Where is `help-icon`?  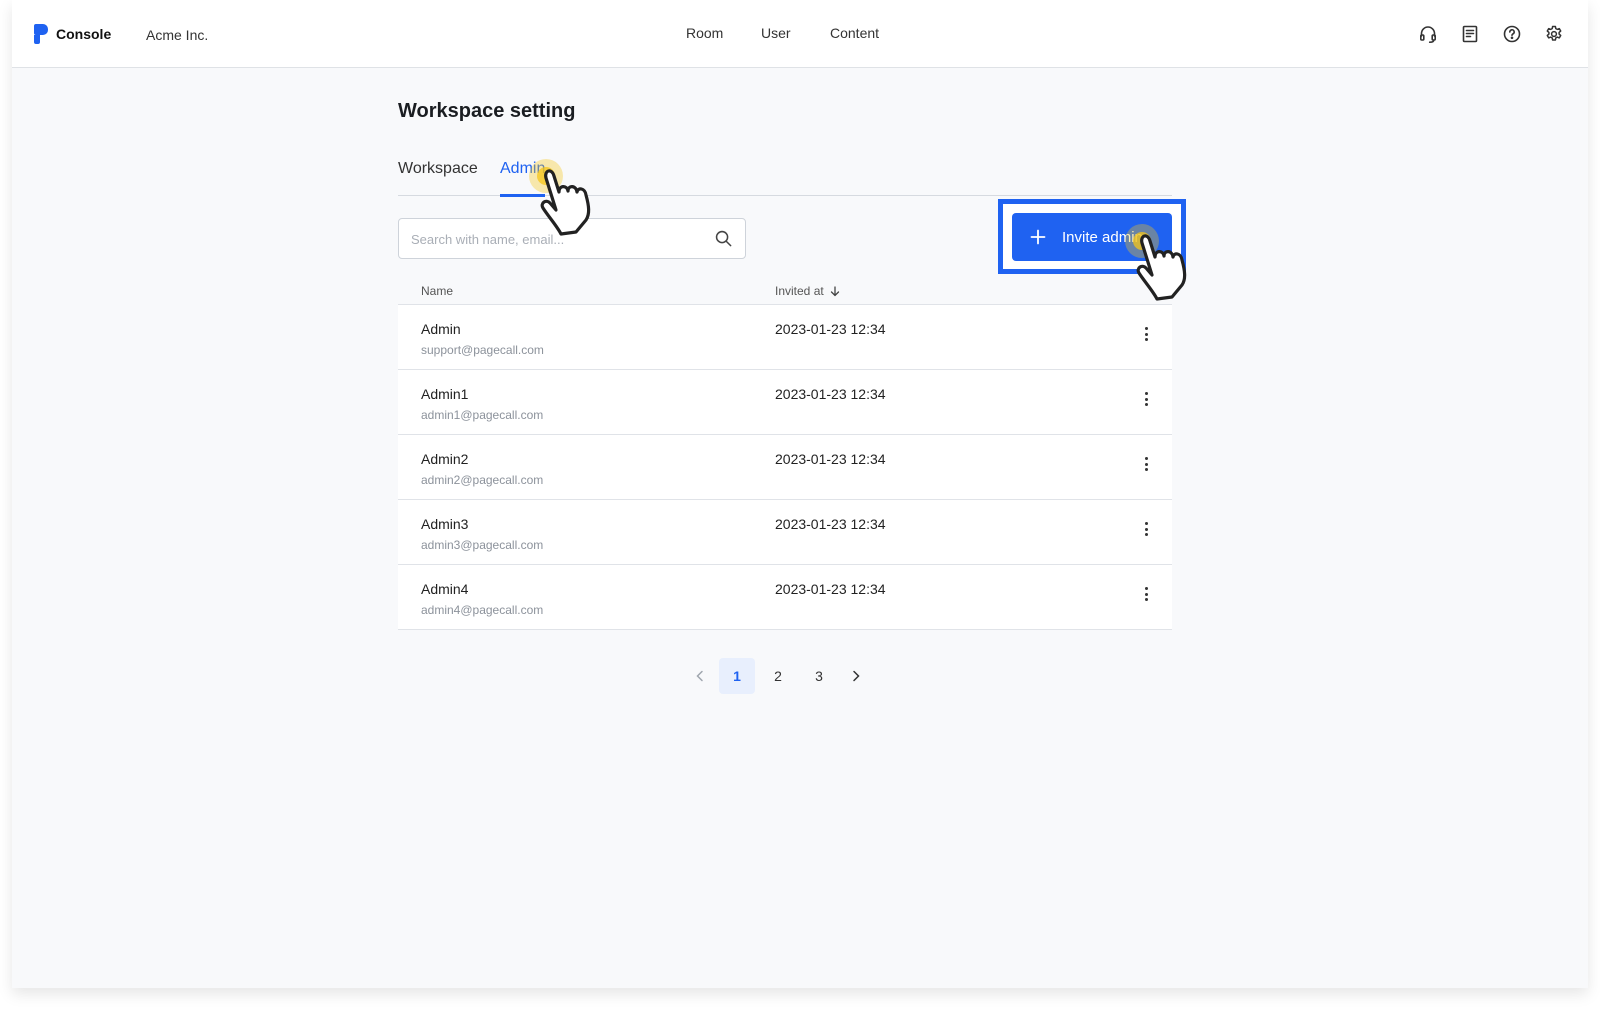 help-icon is located at coordinates (1512, 34).